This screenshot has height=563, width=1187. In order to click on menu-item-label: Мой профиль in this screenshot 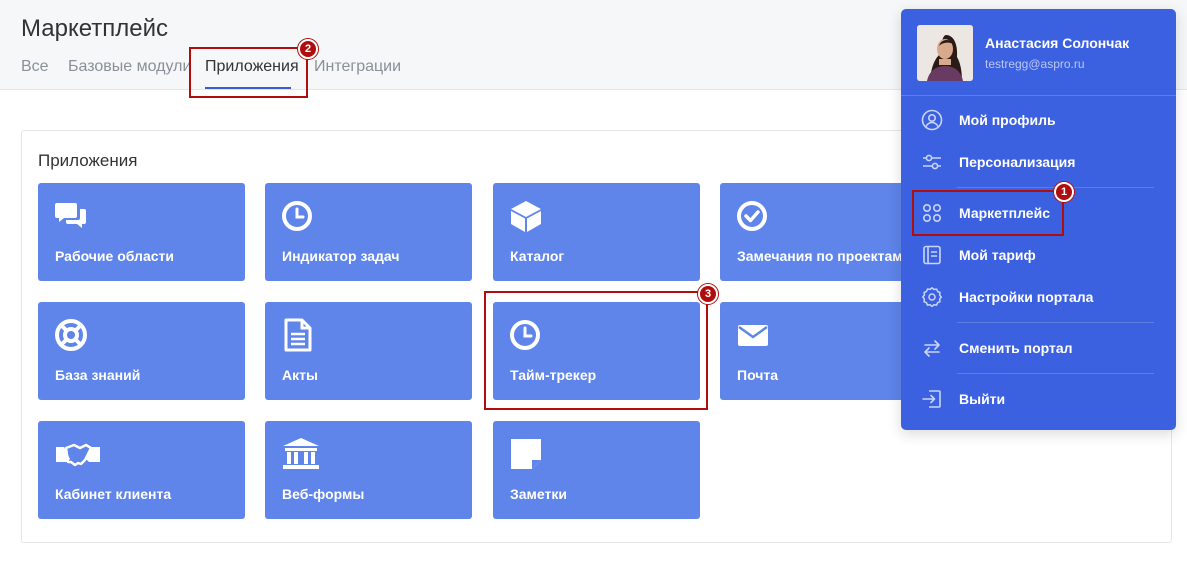, I will do `click(1007, 120)`.